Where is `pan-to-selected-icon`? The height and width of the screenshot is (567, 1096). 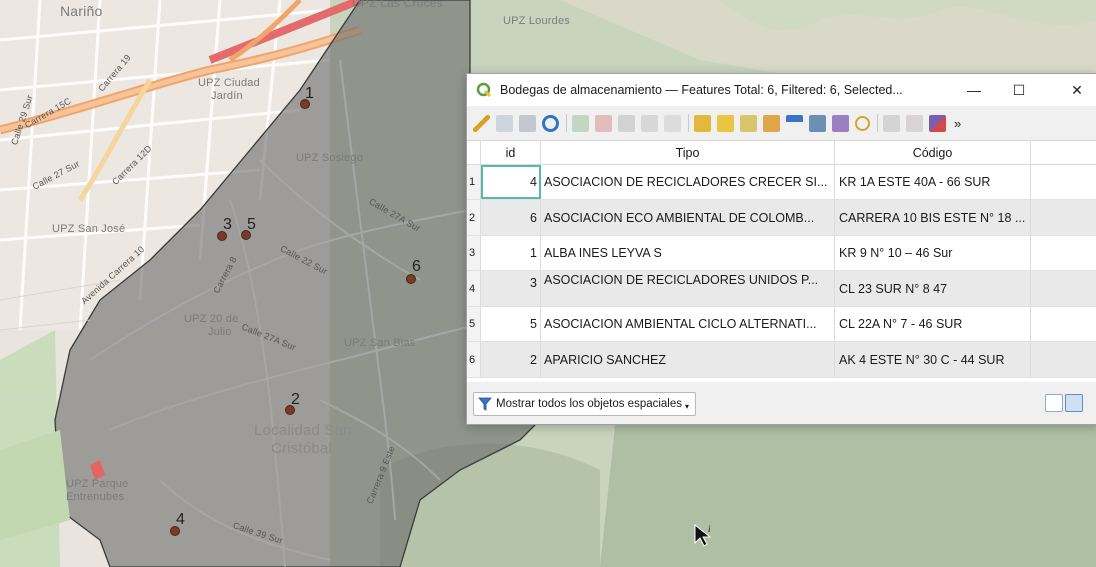 pan-to-selected-icon is located at coordinates (840, 123).